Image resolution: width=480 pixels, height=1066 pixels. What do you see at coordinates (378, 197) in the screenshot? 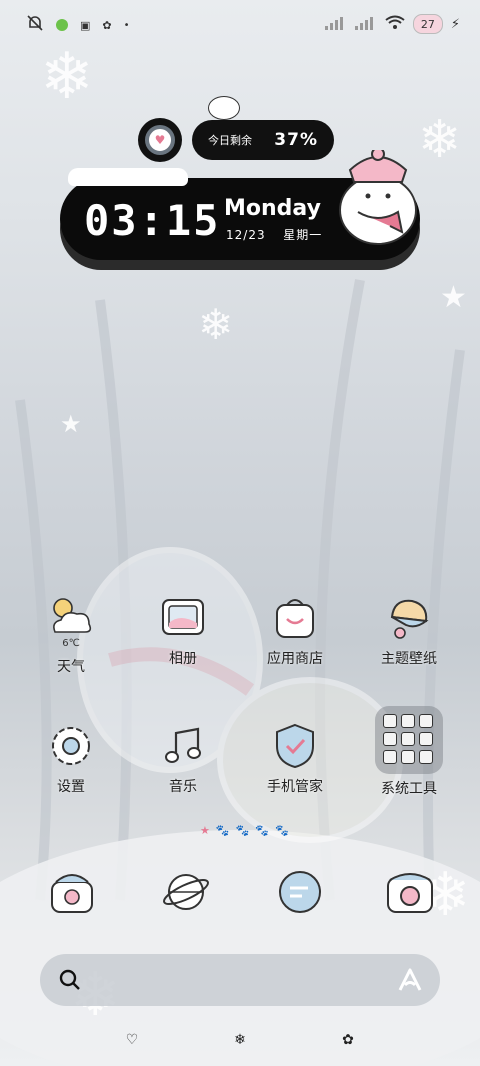
I see `bear-mascot-icon` at bounding box center [378, 197].